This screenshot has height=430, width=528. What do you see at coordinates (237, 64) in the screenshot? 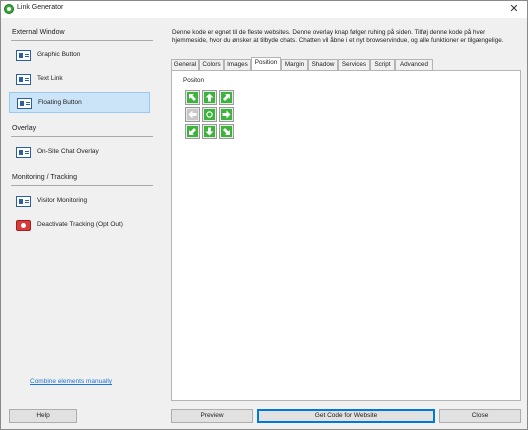
I see `tab-images: Images` at bounding box center [237, 64].